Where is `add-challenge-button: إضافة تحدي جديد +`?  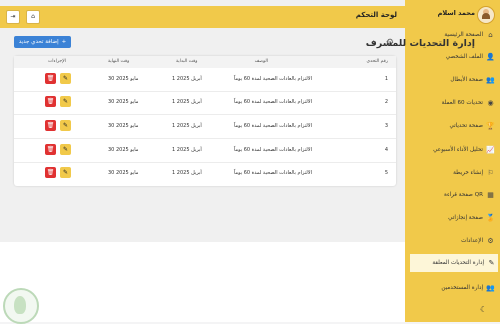
add-challenge-button: إضافة تحدي جديد + is located at coordinates (42, 42).